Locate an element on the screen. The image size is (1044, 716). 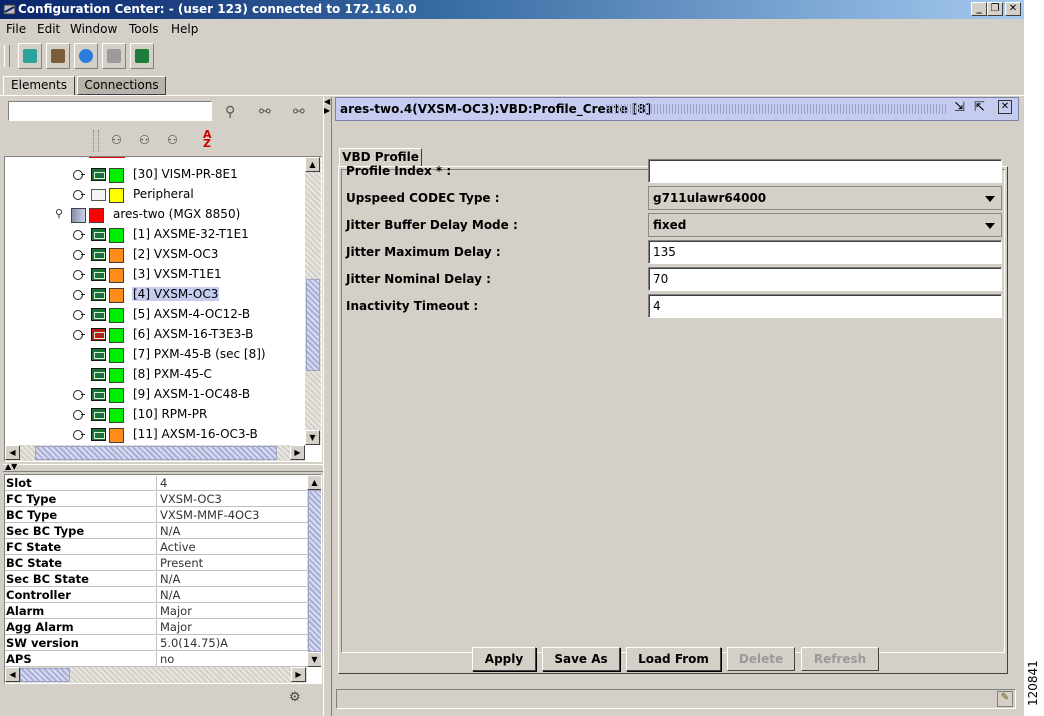
menu-tools: Tools is located at coordinates (144, 29).